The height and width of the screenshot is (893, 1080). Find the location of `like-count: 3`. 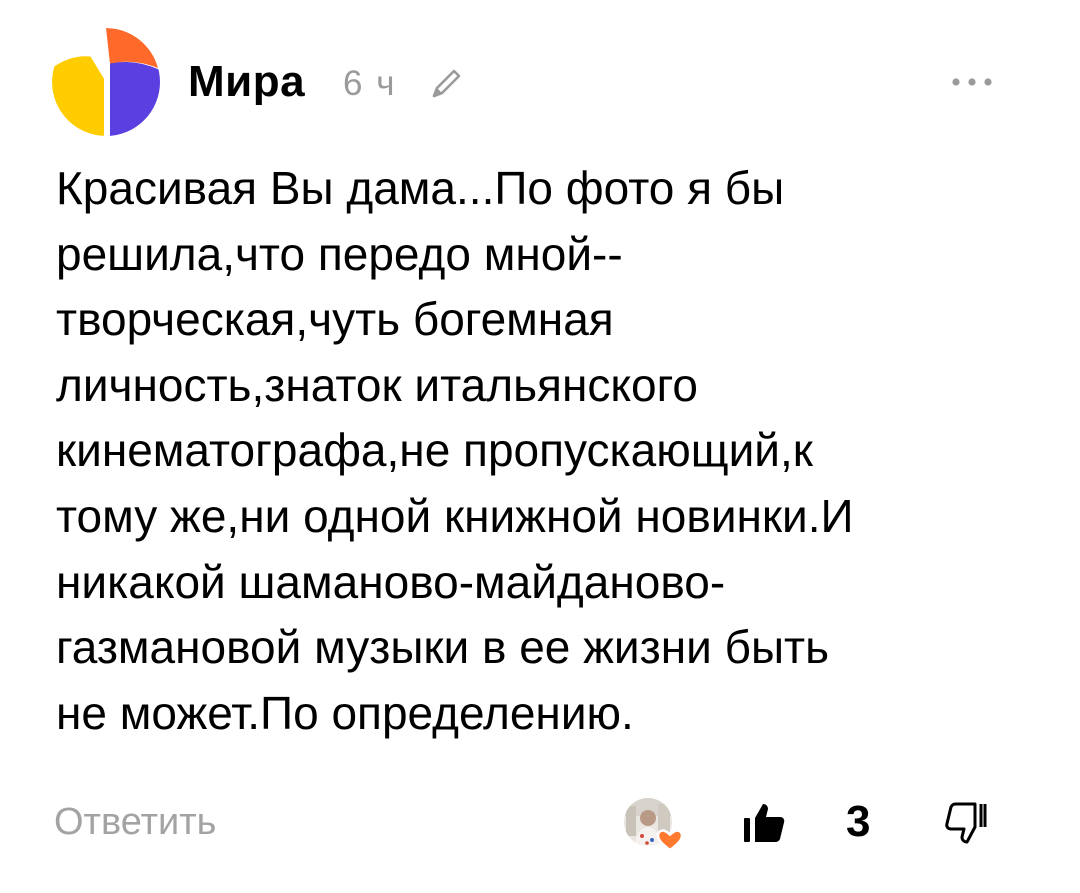

like-count: 3 is located at coordinates (858, 821).